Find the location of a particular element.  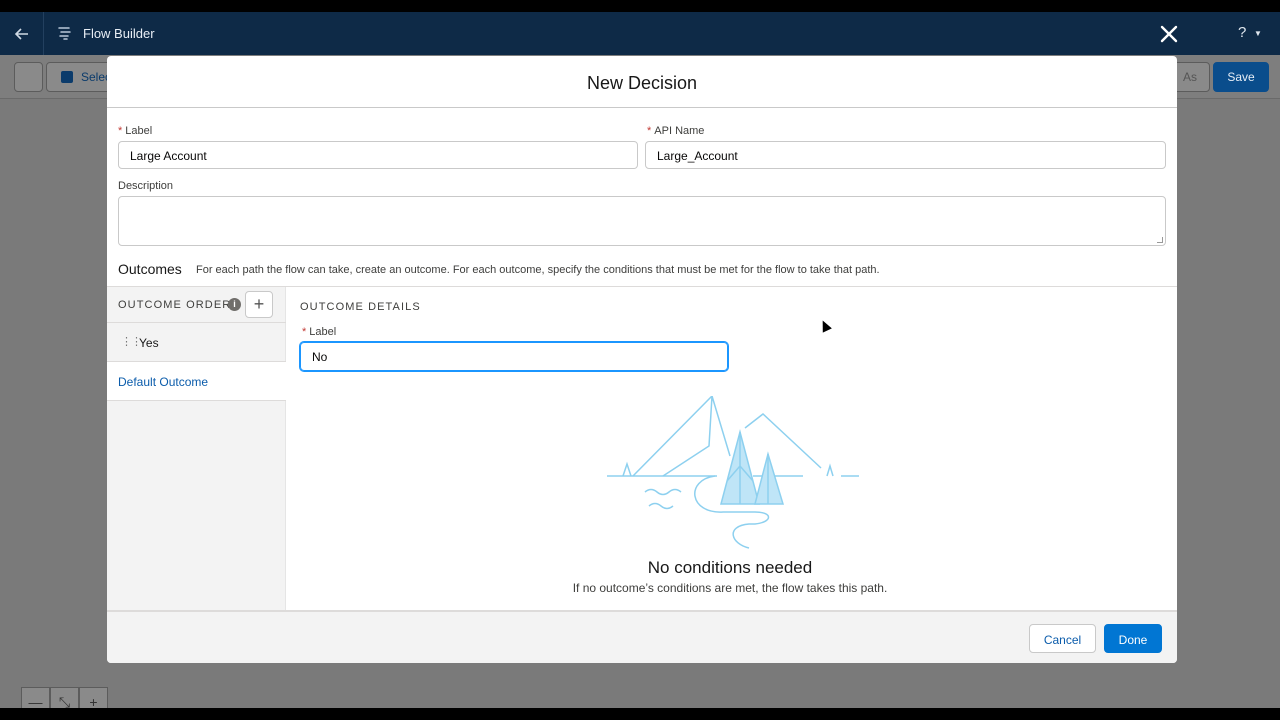

outcome-order-header: OUTCOME ORDER i + is located at coordinates (196, 305).